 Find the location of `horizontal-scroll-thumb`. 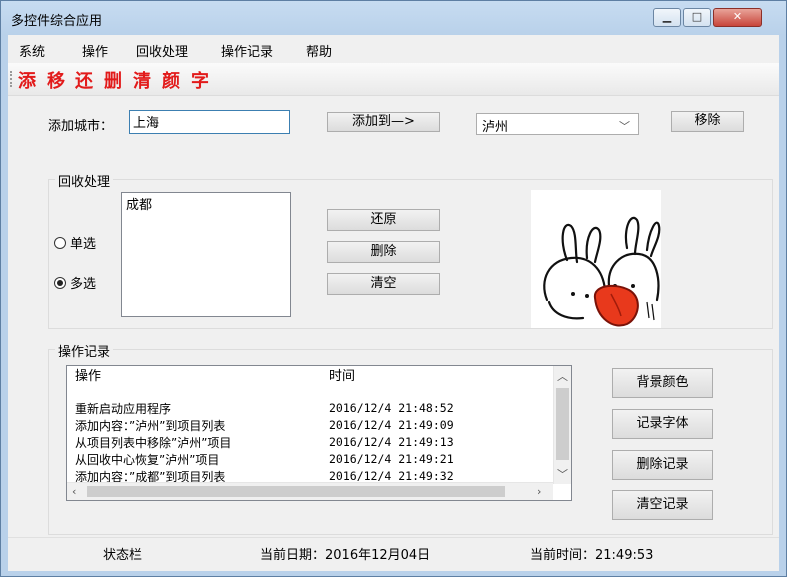

horizontal-scroll-thumb is located at coordinates (296, 491).